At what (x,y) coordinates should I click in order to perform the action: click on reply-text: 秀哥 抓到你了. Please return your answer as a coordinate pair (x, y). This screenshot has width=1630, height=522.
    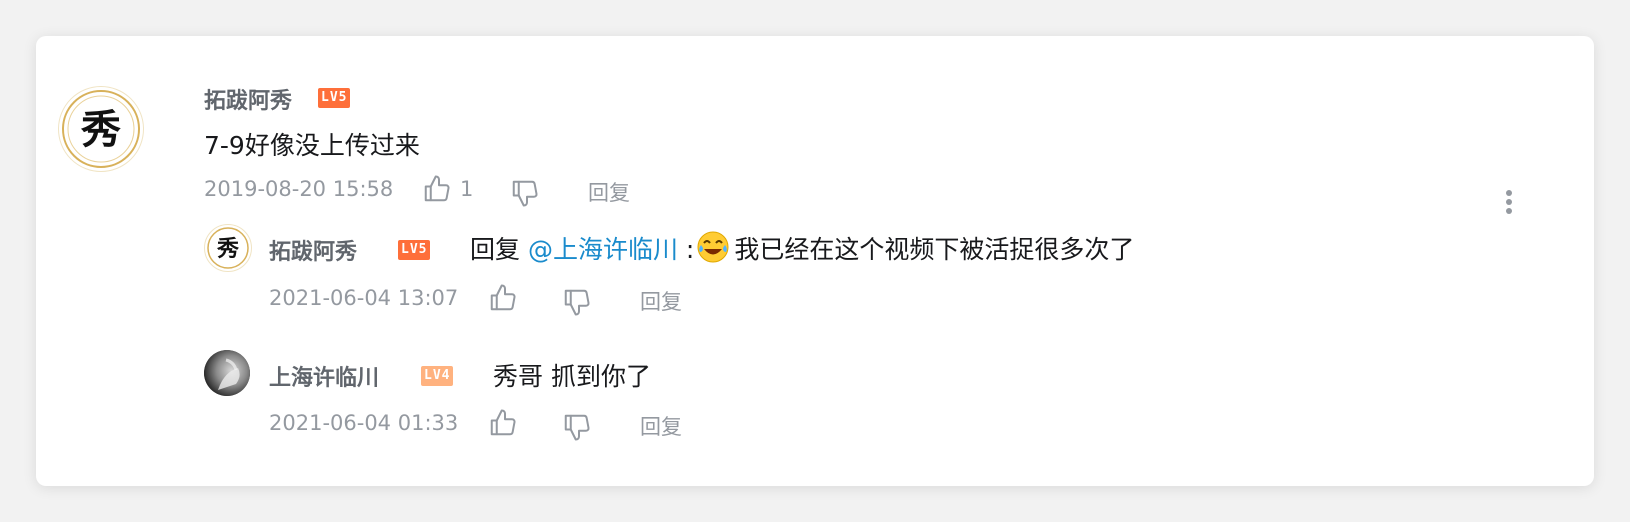
    Looking at the image, I should click on (572, 376).